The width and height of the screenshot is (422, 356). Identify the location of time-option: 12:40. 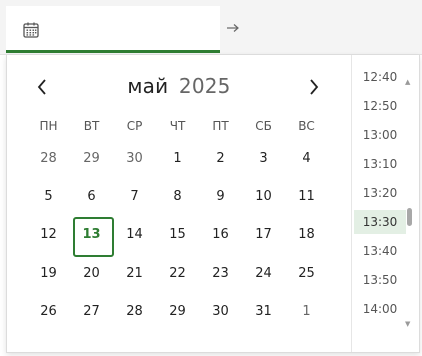
(380, 77).